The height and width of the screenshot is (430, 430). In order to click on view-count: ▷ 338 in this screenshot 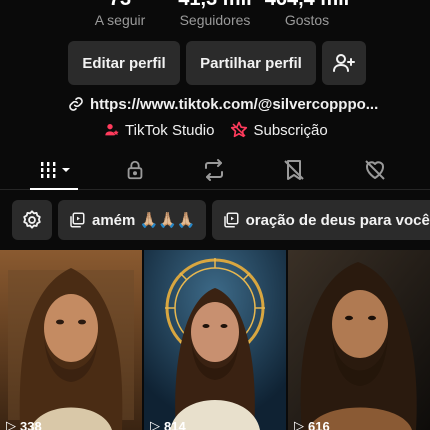, I will do `click(24, 424)`.